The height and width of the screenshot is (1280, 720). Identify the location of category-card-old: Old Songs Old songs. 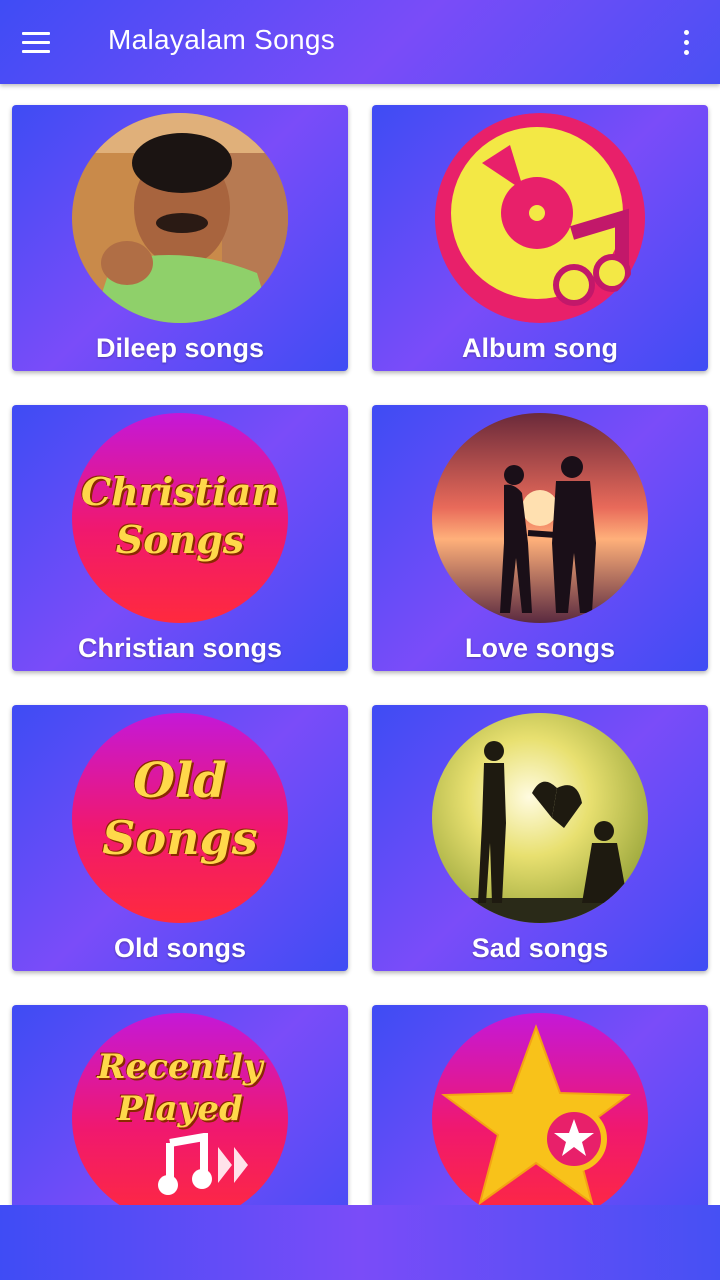
(180, 838).